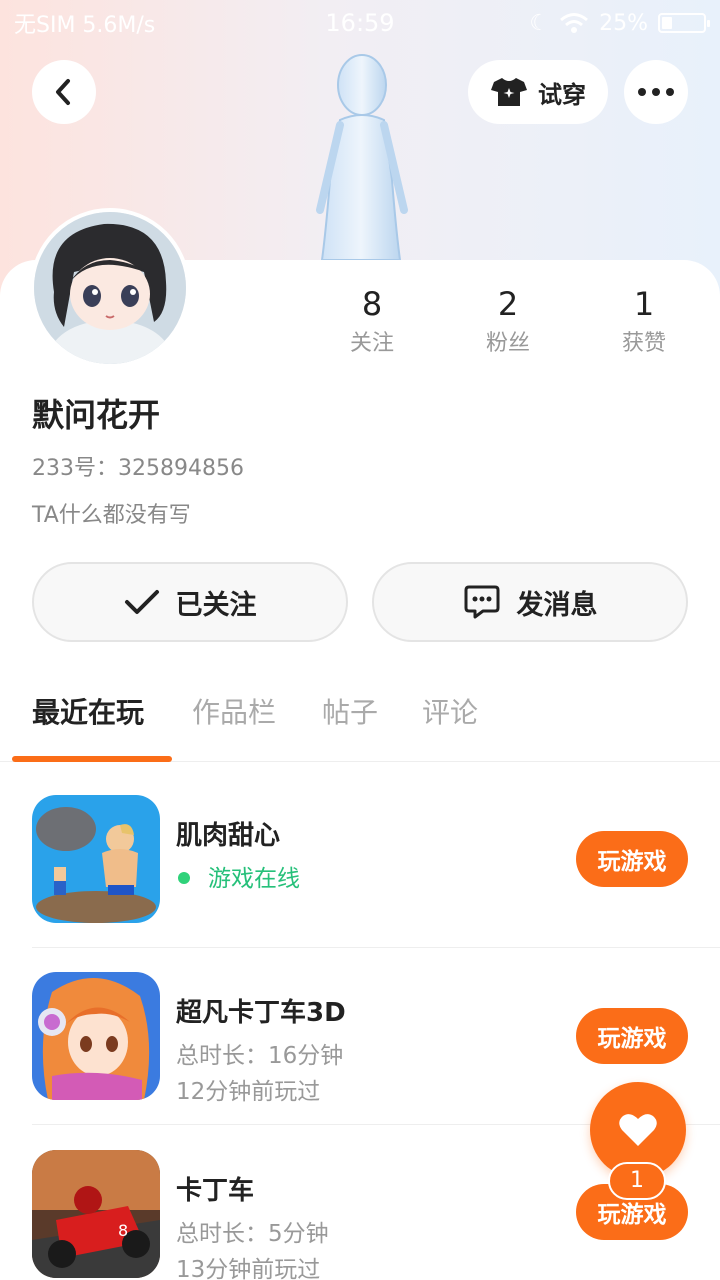 The height and width of the screenshot is (1280, 720). I want to click on game-title: 肌肉甜心, so click(228, 836).